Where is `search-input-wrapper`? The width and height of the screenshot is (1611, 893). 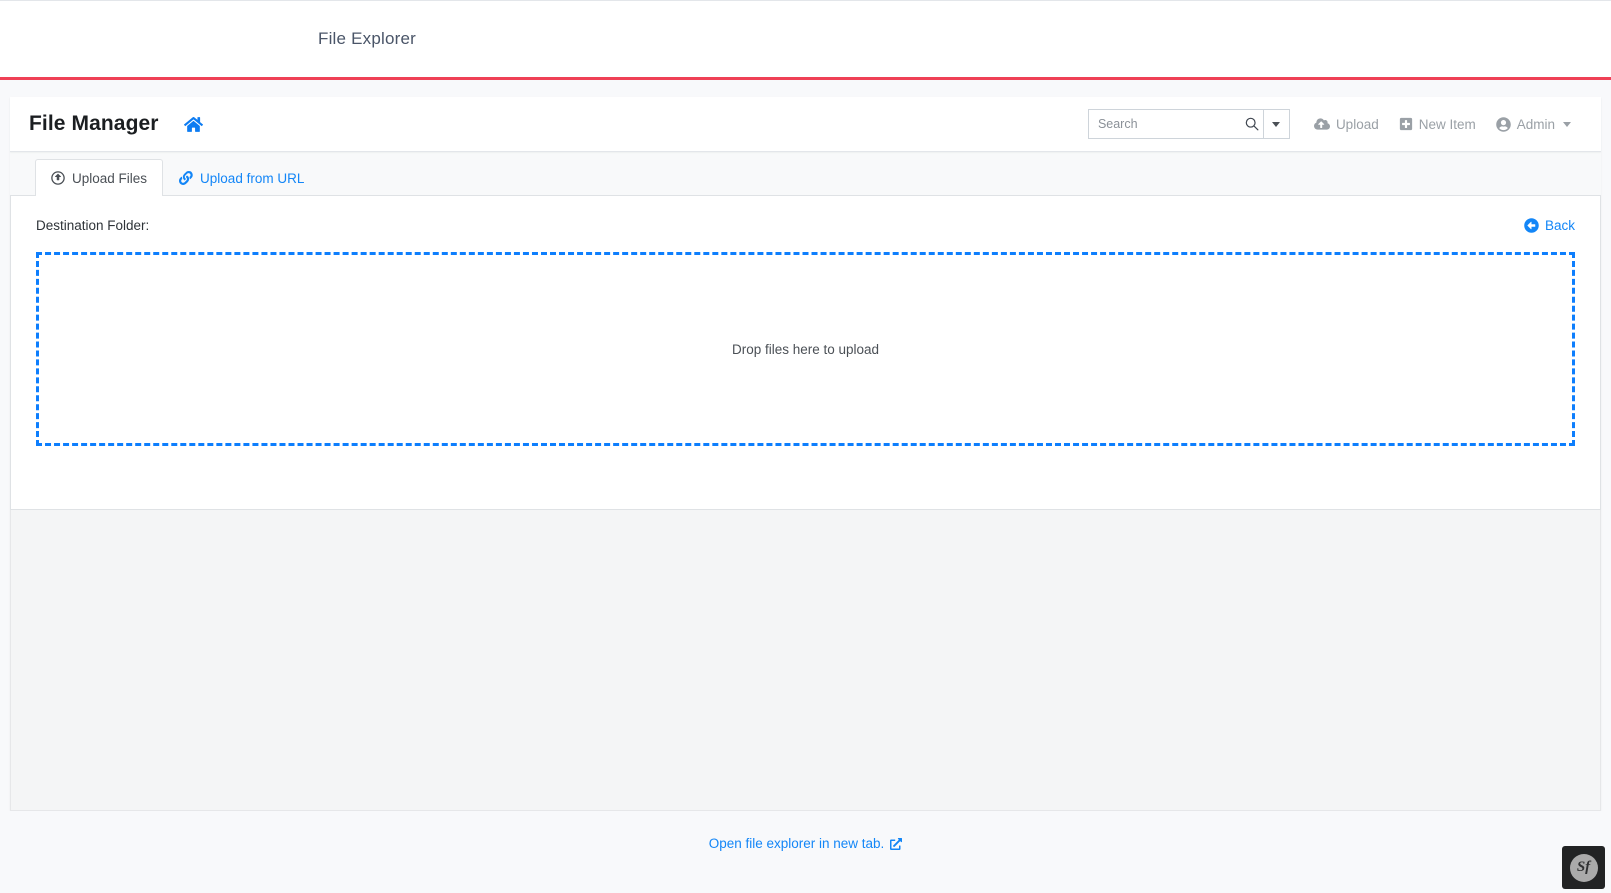
search-input-wrapper is located at coordinates (1175, 124).